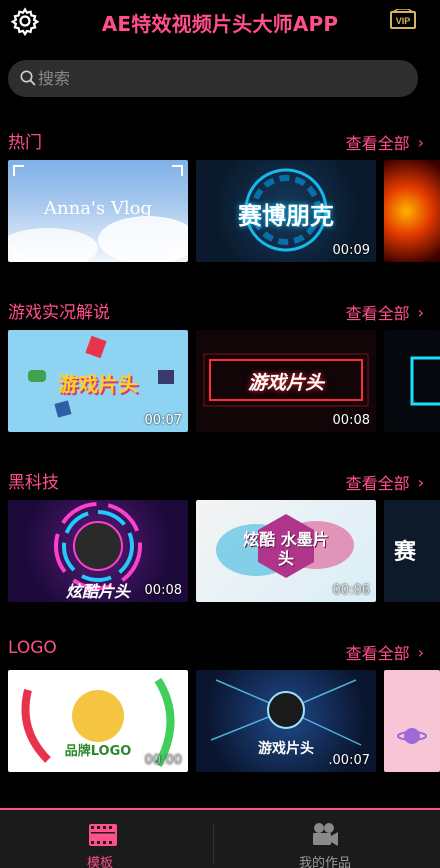  Describe the element at coordinates (349, 760) in the screenshot. I see `duration-label: .00:07` at that location.